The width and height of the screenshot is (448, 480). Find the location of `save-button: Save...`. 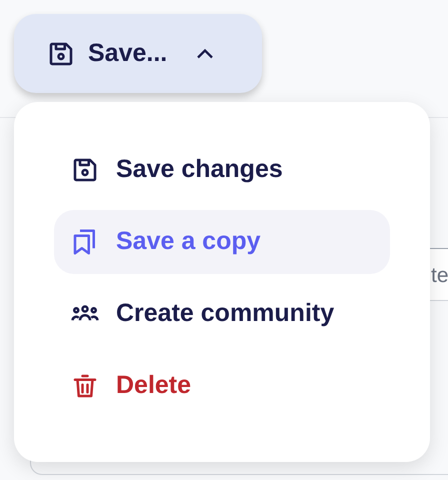

save-button: Save... is located at coordinates (138, 53).